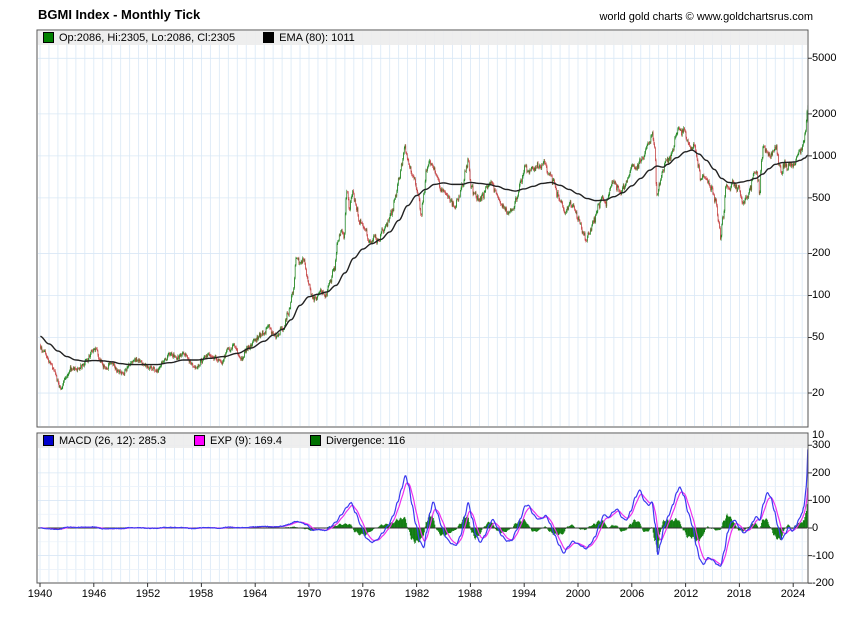  I want to click on legend-item-exp-label: EXP (9): 169.4, so click(246, 440).